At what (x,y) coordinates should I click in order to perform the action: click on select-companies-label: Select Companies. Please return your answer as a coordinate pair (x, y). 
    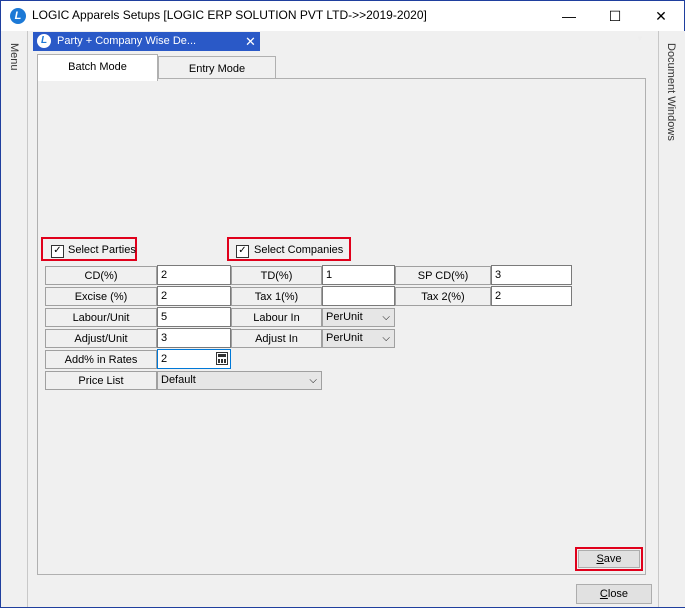
    Looking at the image, I should click on (299, 250).